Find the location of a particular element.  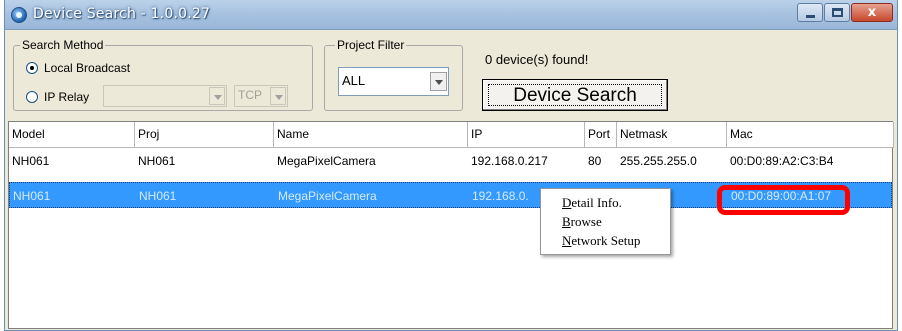

window-controls: x is located at coordinates (844, 13).